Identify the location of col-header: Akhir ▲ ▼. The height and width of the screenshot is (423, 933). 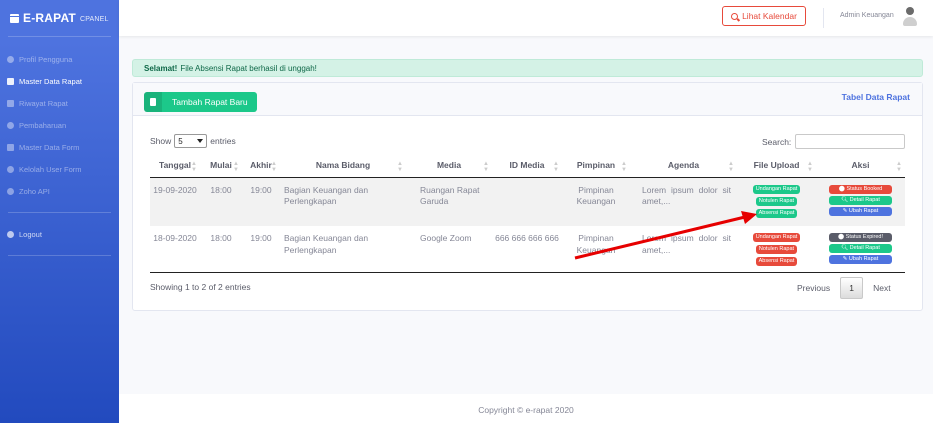
(261, 165).